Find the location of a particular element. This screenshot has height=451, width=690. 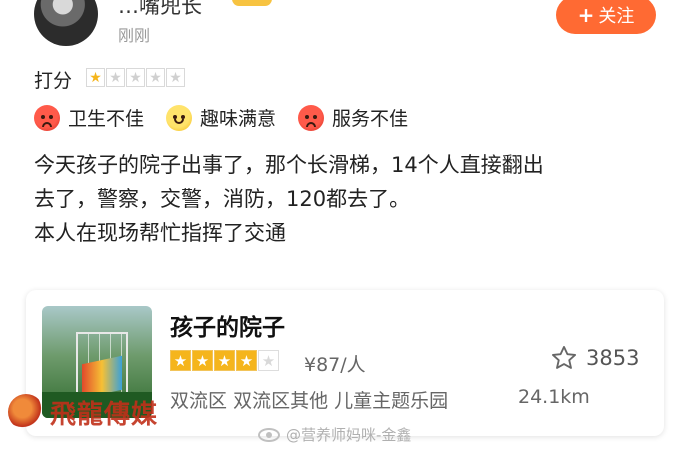

follow-button: + 关注 is located at coordinates (606, 17).